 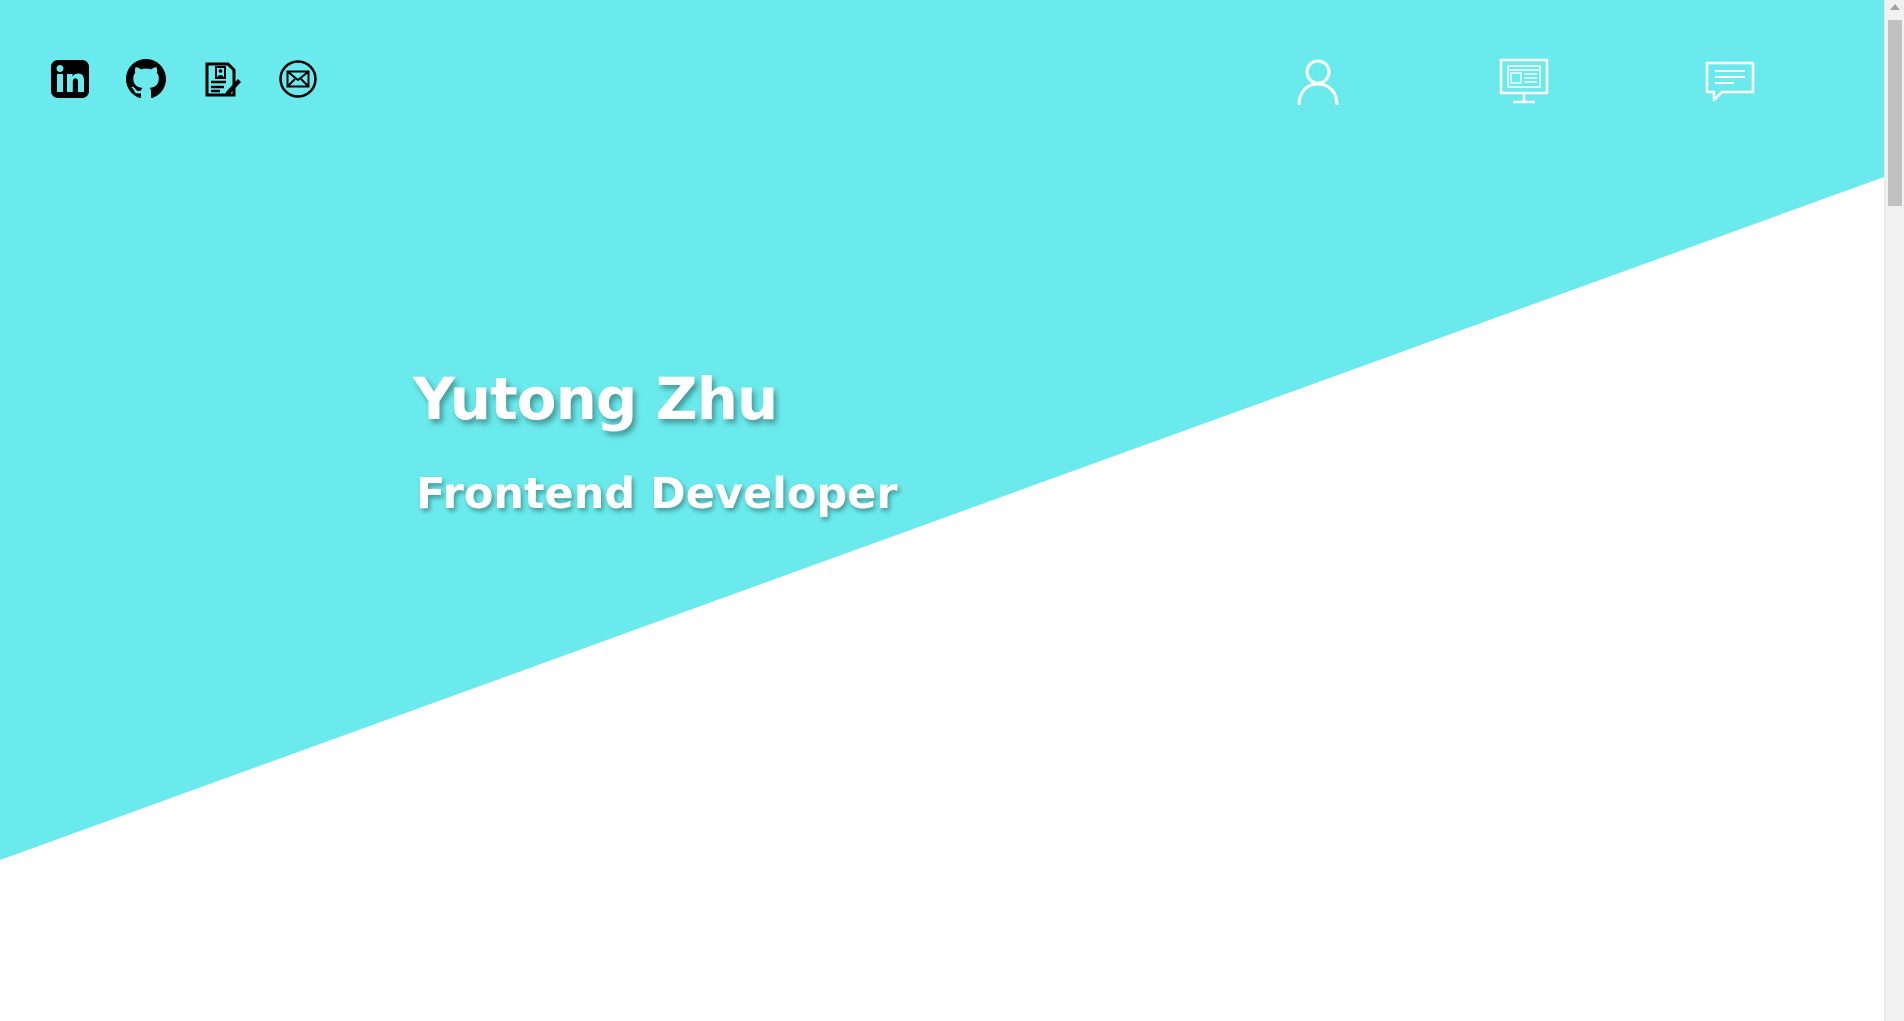 I want to click on nav-portfolio-button, so click(x=1524, y=81).